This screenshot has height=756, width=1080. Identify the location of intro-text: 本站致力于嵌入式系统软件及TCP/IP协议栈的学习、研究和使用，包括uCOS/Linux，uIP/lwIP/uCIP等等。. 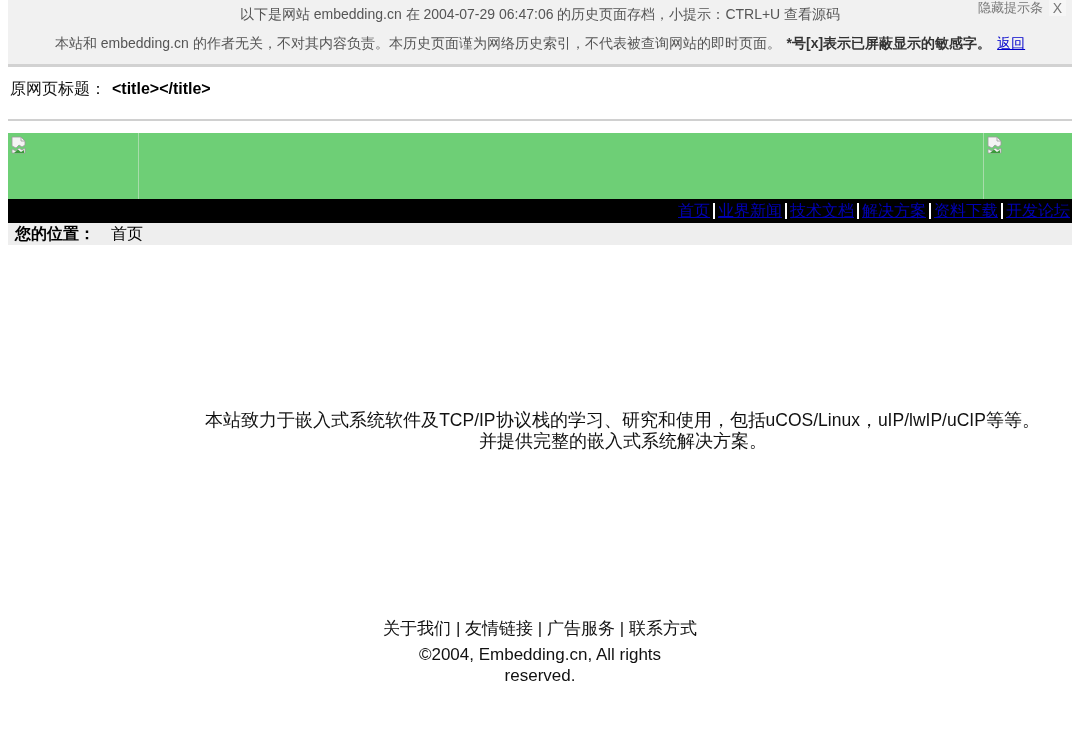
(622, 420).